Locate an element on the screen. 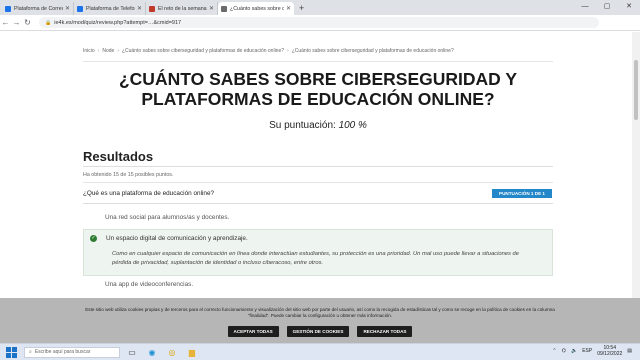  chrome-browser-icon: ◎ is located at coordinates (172, 352).